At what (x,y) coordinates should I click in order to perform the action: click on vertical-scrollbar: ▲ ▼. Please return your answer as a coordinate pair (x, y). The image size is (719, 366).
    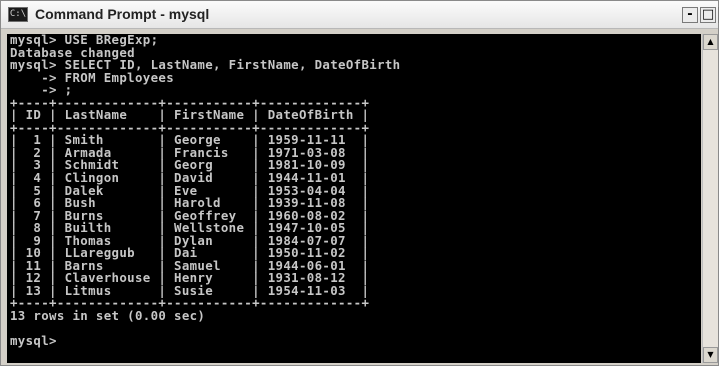
    Looking at the image, I should click on (710, 198).